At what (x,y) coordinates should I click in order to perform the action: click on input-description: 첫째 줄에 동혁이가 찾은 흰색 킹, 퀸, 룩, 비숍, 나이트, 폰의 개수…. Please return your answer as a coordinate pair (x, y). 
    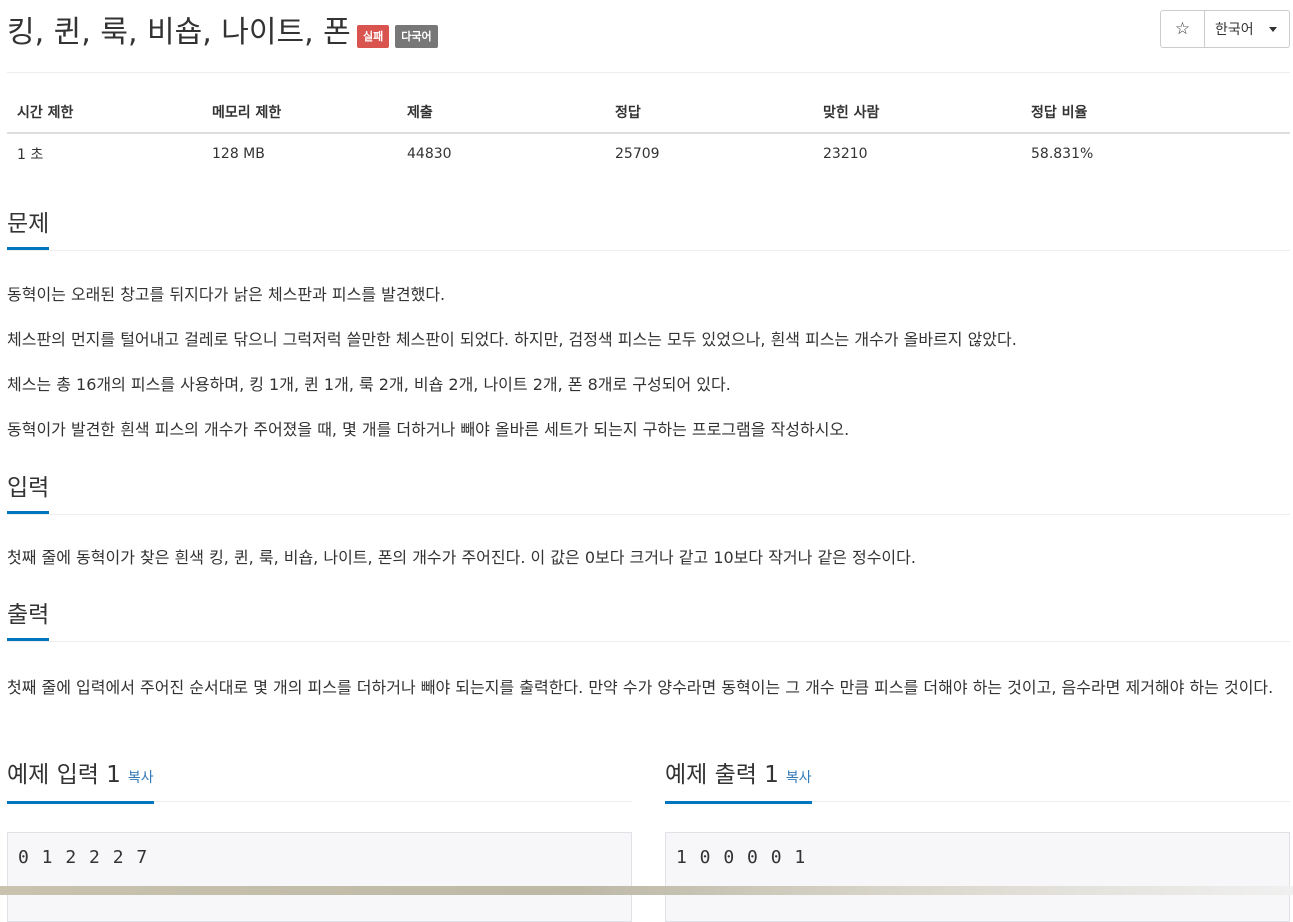
    Looking at the image, I should click on (461, 557).